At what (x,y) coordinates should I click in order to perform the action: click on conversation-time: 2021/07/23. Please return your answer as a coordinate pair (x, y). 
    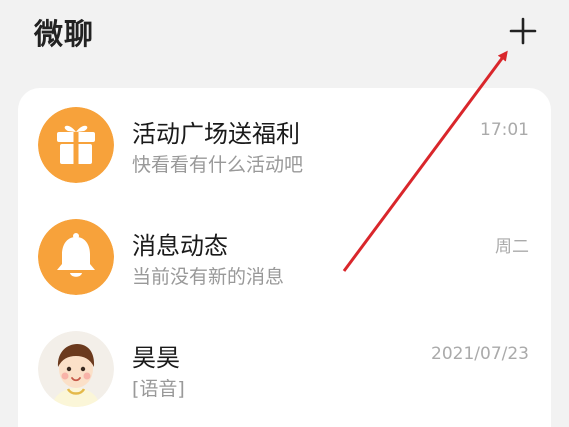
    Looking at the image, I should click on (480, 354).